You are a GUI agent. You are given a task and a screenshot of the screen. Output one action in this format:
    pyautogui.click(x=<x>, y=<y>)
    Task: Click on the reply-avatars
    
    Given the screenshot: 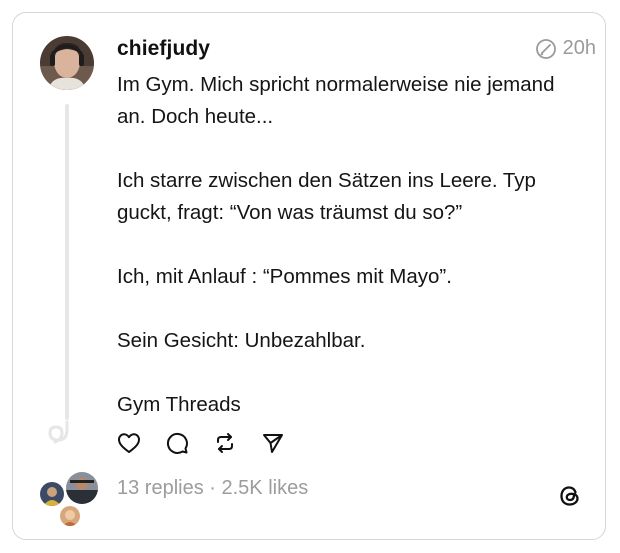 What is the action you would take?
    pyautogui.click(x=68, y=499)
    